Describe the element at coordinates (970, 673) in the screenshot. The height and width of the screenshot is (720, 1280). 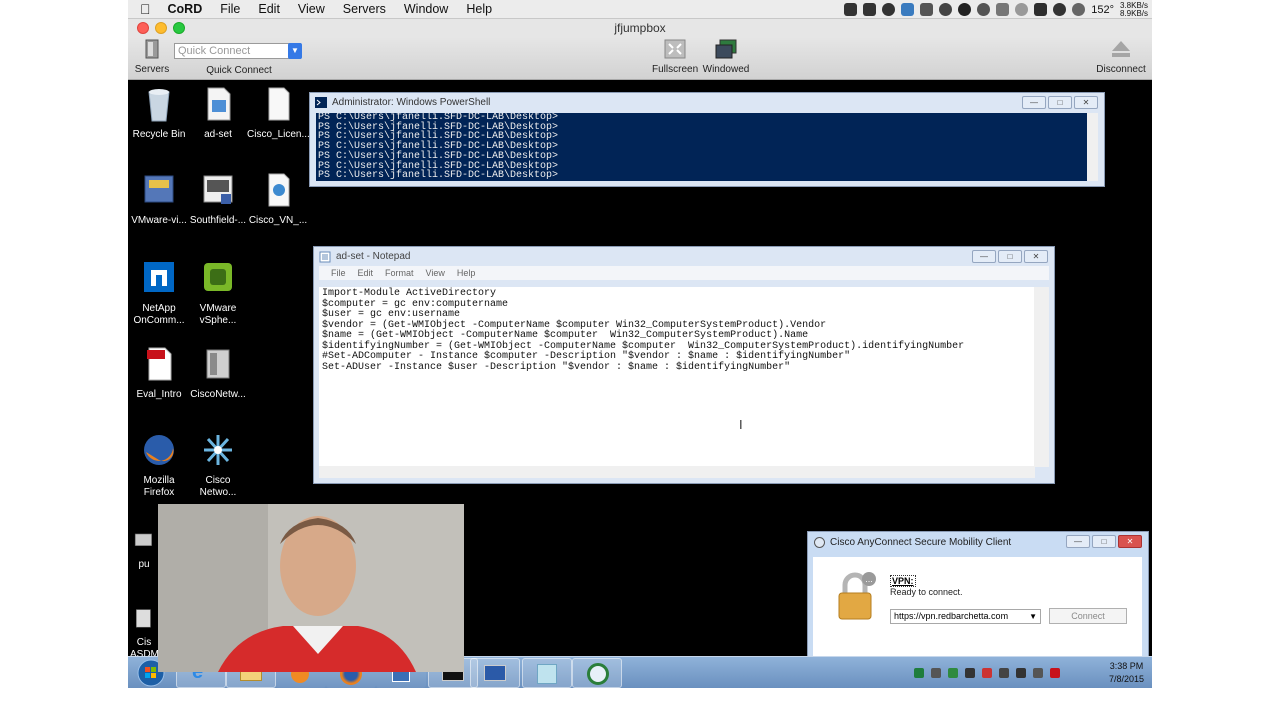
I see `flag-icon` at that location.